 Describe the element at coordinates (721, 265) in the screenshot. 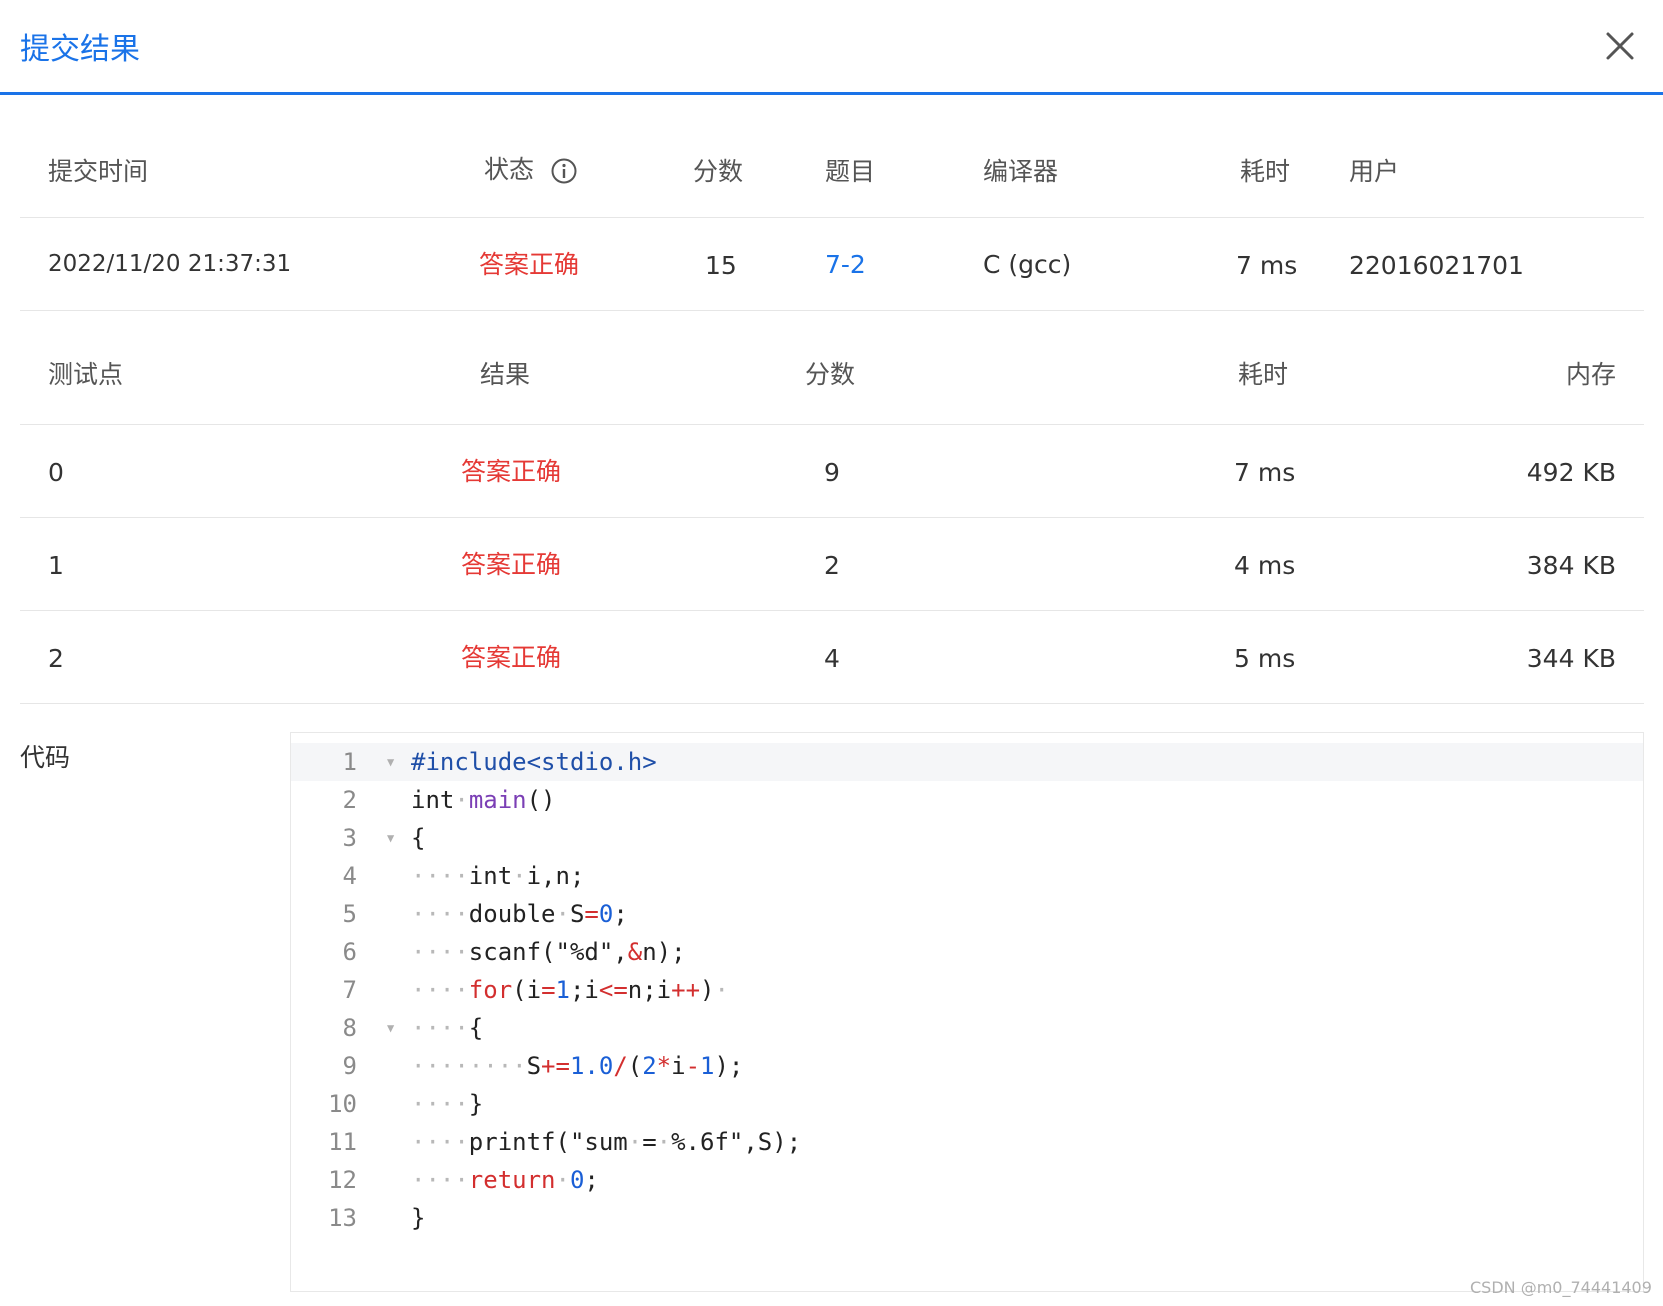

I see `score-value: 15` at that location.